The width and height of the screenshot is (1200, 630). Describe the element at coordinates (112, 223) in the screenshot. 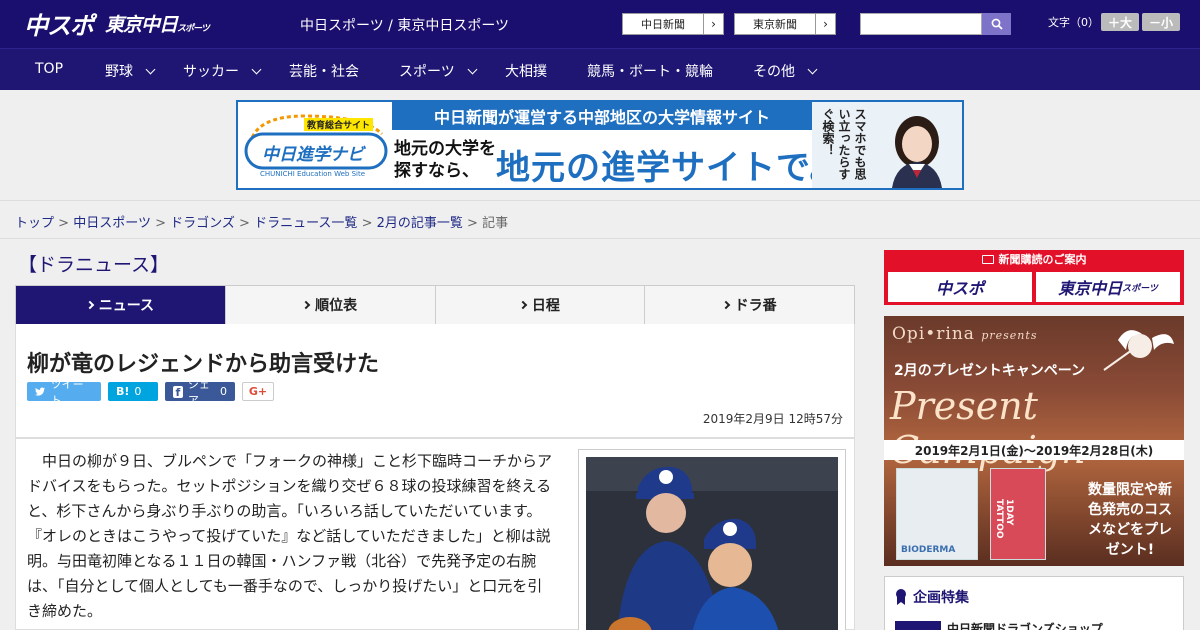

I see `breadcrumb-chunichi-sports: 中日スポーツ` at that location.